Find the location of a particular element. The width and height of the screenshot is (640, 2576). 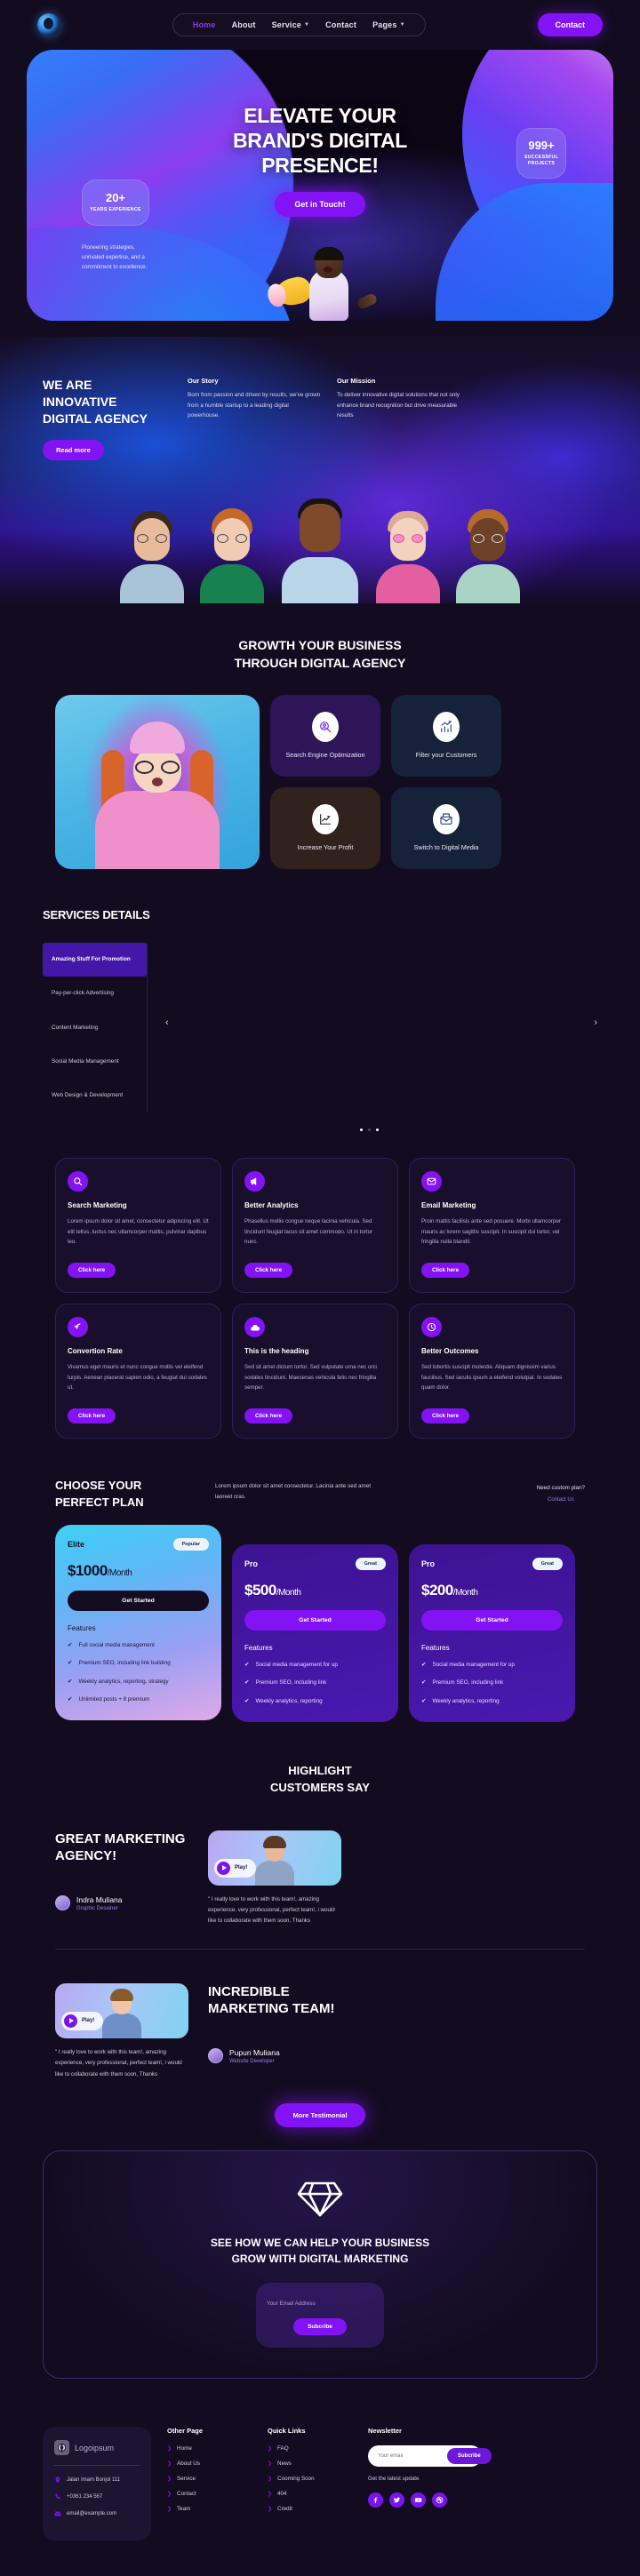

play-icon is located at coordinates (223, 1868).